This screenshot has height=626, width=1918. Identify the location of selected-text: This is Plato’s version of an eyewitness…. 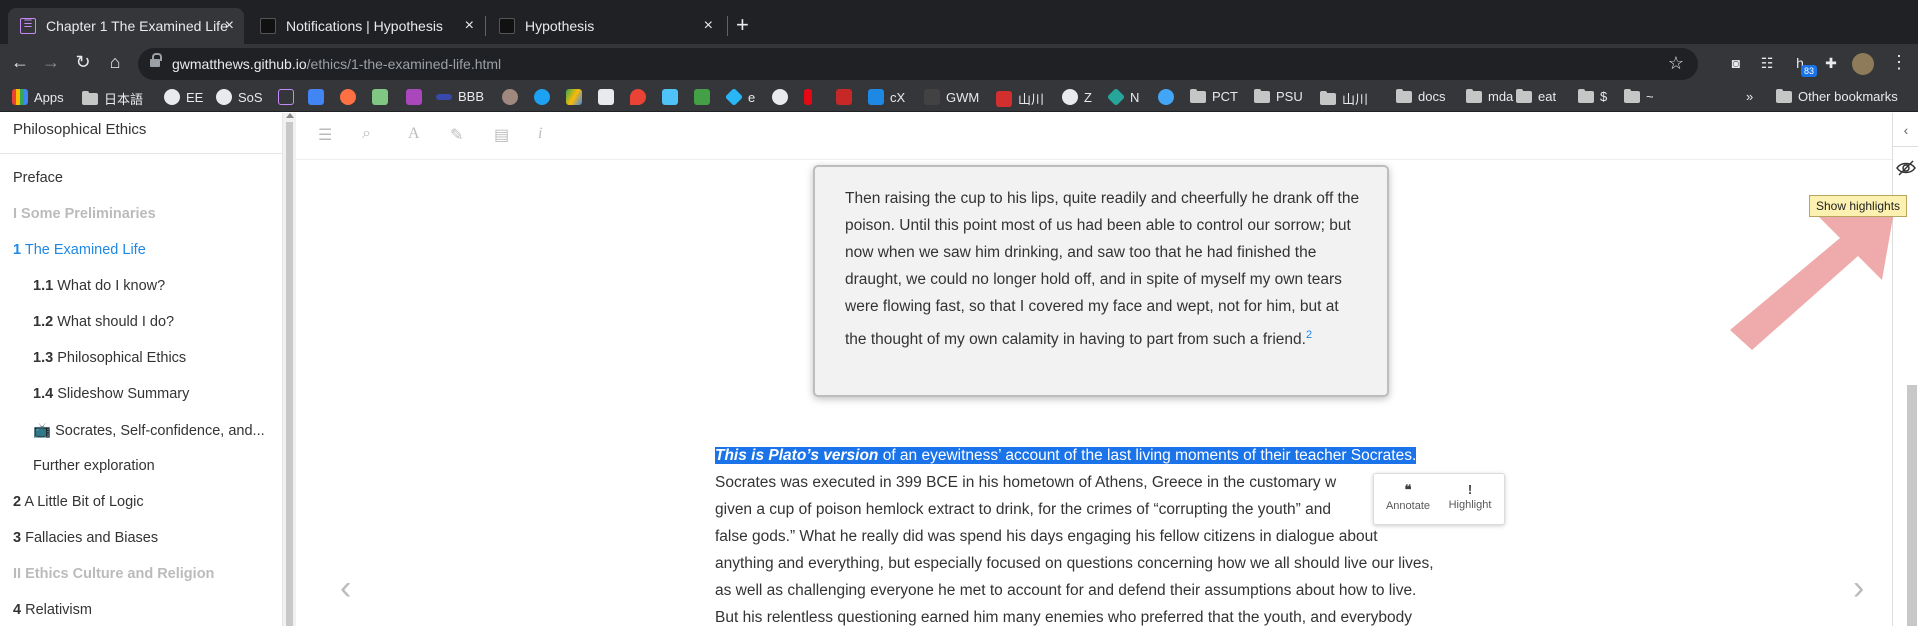
(1066, 455).